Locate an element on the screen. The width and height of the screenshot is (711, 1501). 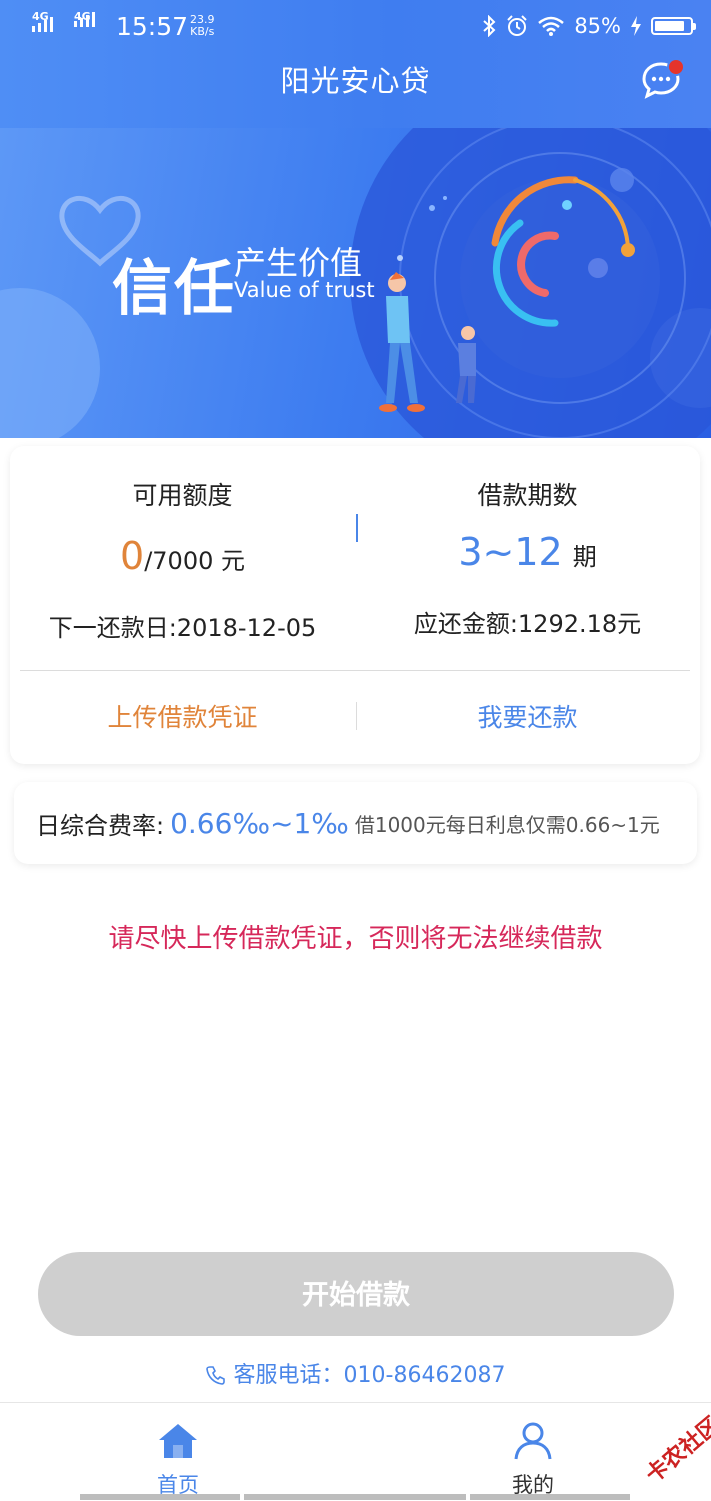
tab-home: 首页 is located at coordinates (178, 1452).